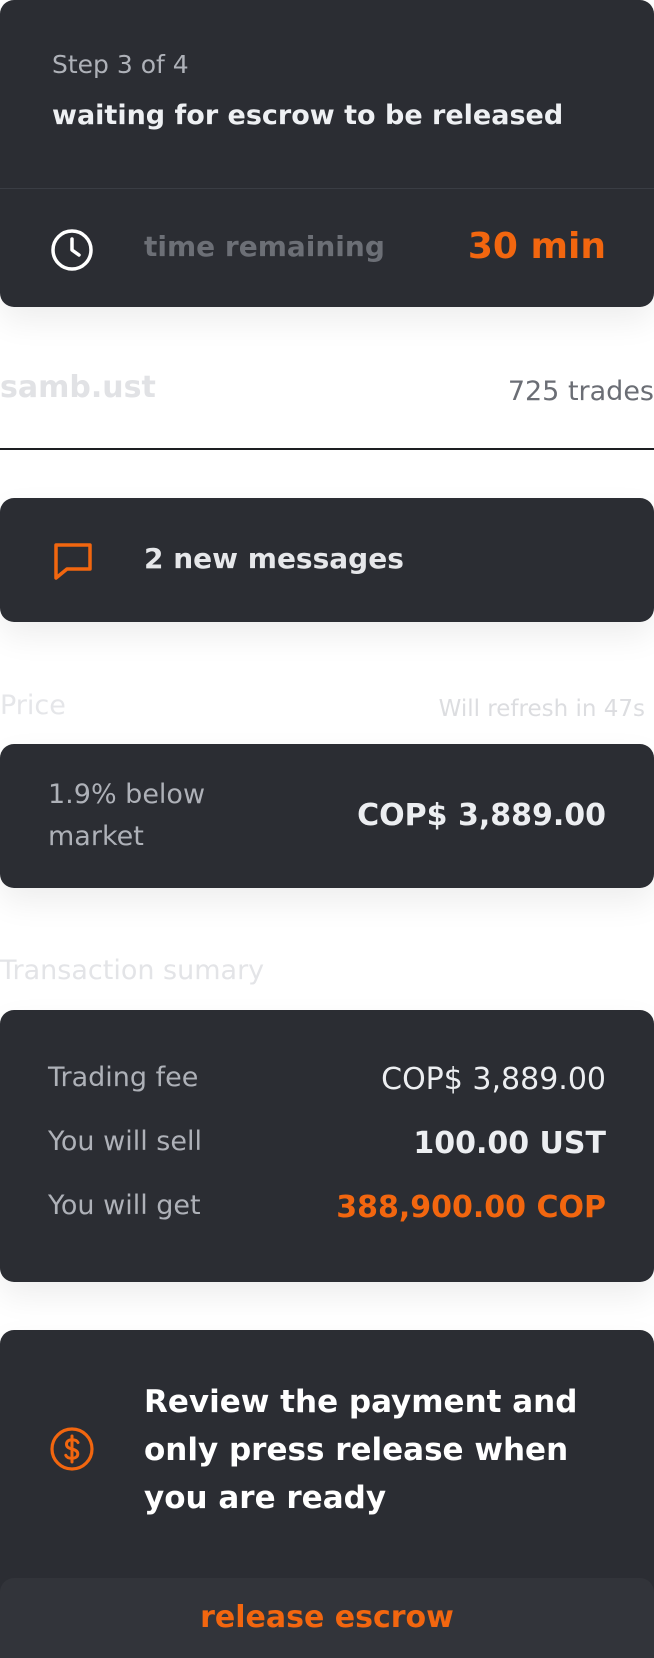  I want to click on trading-fee-label: Trading fee, so click(123, 1077).